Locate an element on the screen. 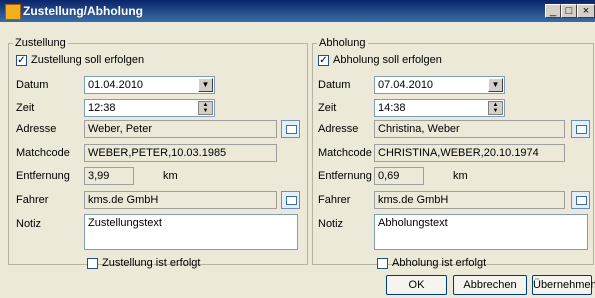 Image resolution: width=595 pixels, height=298 pixels. zustellung-legend: Zustellung is located at coordinates (40, 43).